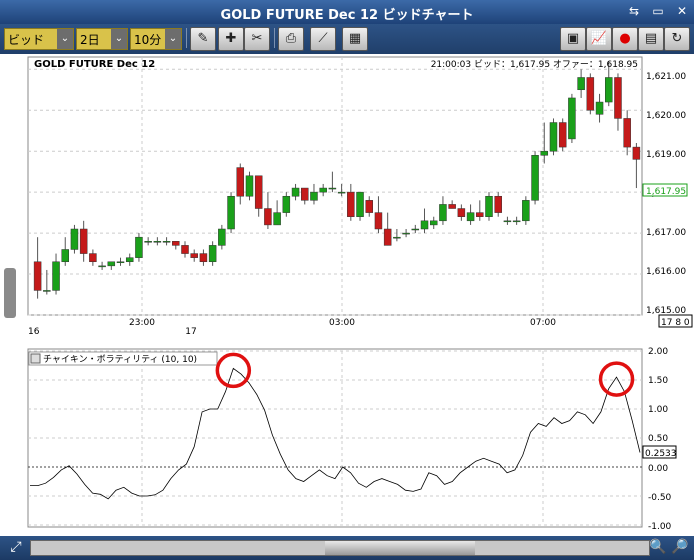 This screenshot has width=694, height=560. What do you see at coordinates (634, 11) in the screenshot?
I see `restore-icon: ⇆` at bounding box center [634, 11].